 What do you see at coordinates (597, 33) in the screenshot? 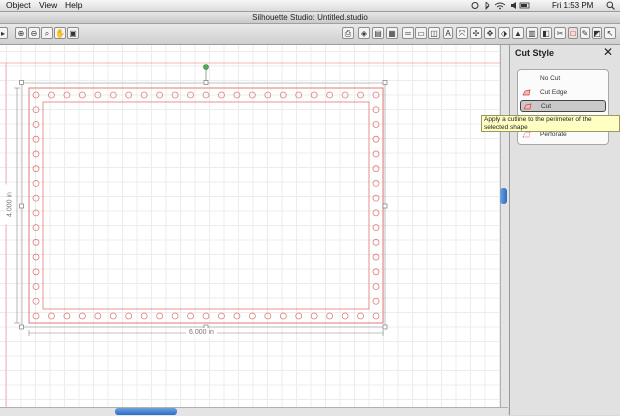
I see `eraser-icon: ◩` at bounding box center [597, 33].